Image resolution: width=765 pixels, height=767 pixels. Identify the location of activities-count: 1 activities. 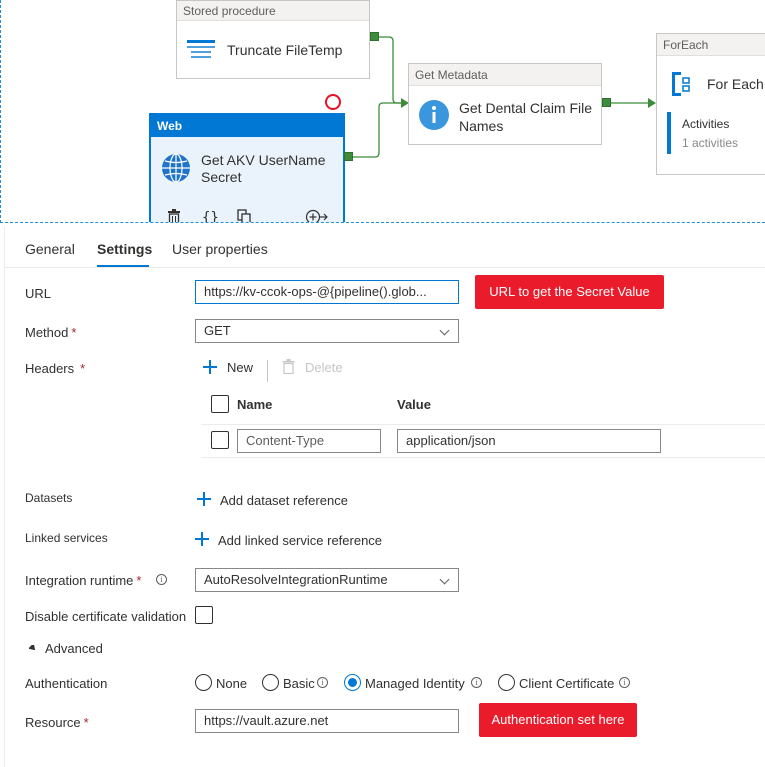
(710, 143).